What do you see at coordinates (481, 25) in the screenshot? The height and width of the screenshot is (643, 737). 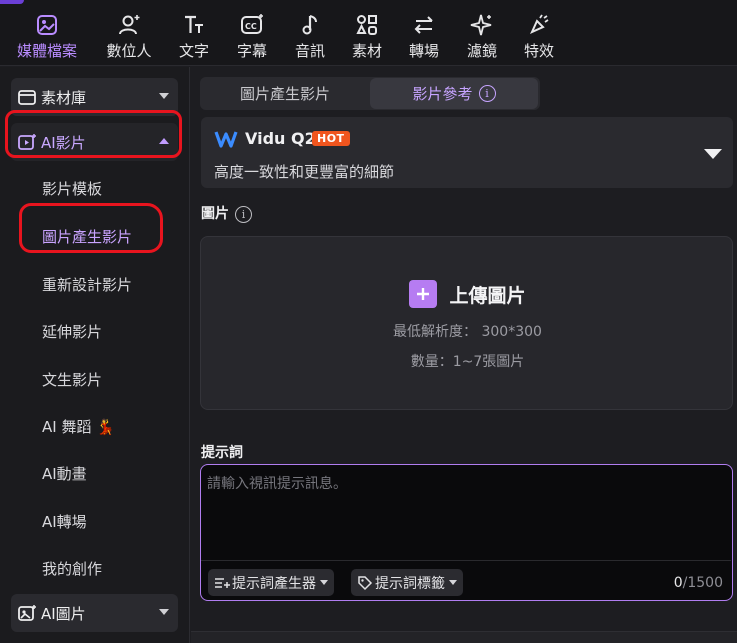 I see `sparkle-icon` at bounding box center [481, 25].